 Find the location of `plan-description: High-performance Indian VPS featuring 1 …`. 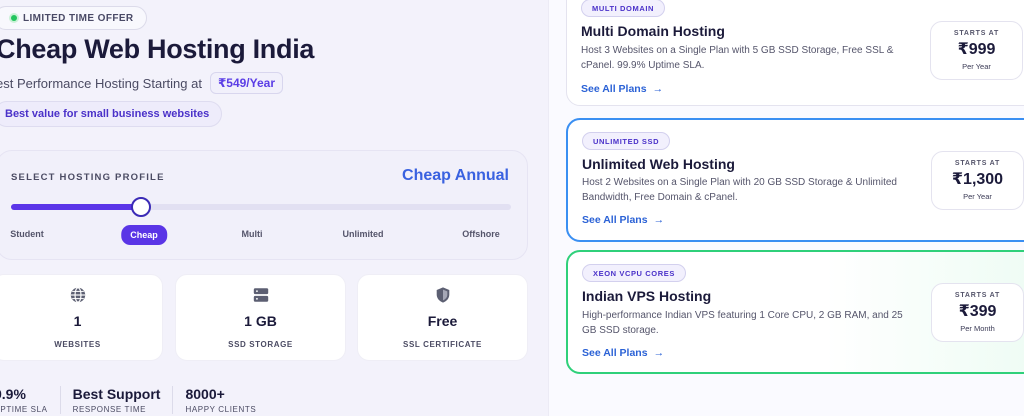

plan-description: High-performance Indian VPS featuring 1 … is located at coordinates (742, 323).